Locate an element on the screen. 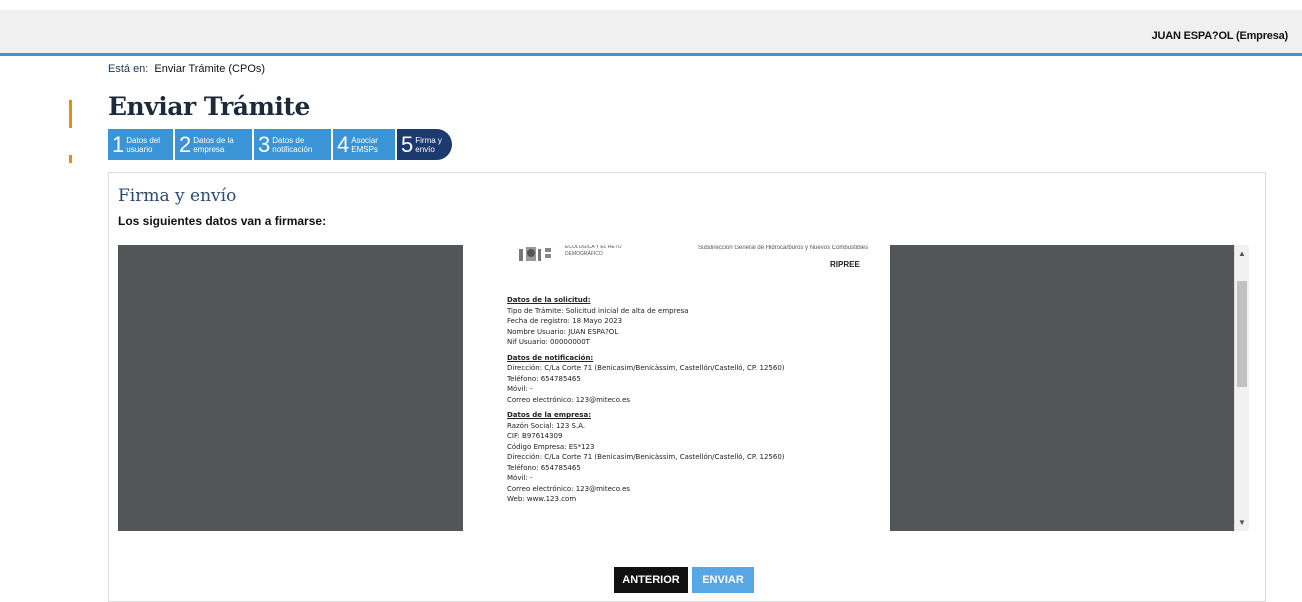 Image resolution: width=1302 pixels, height=602 pixels. step-4: 4 Asociar EMSPs is located at coordinates (364, 144).